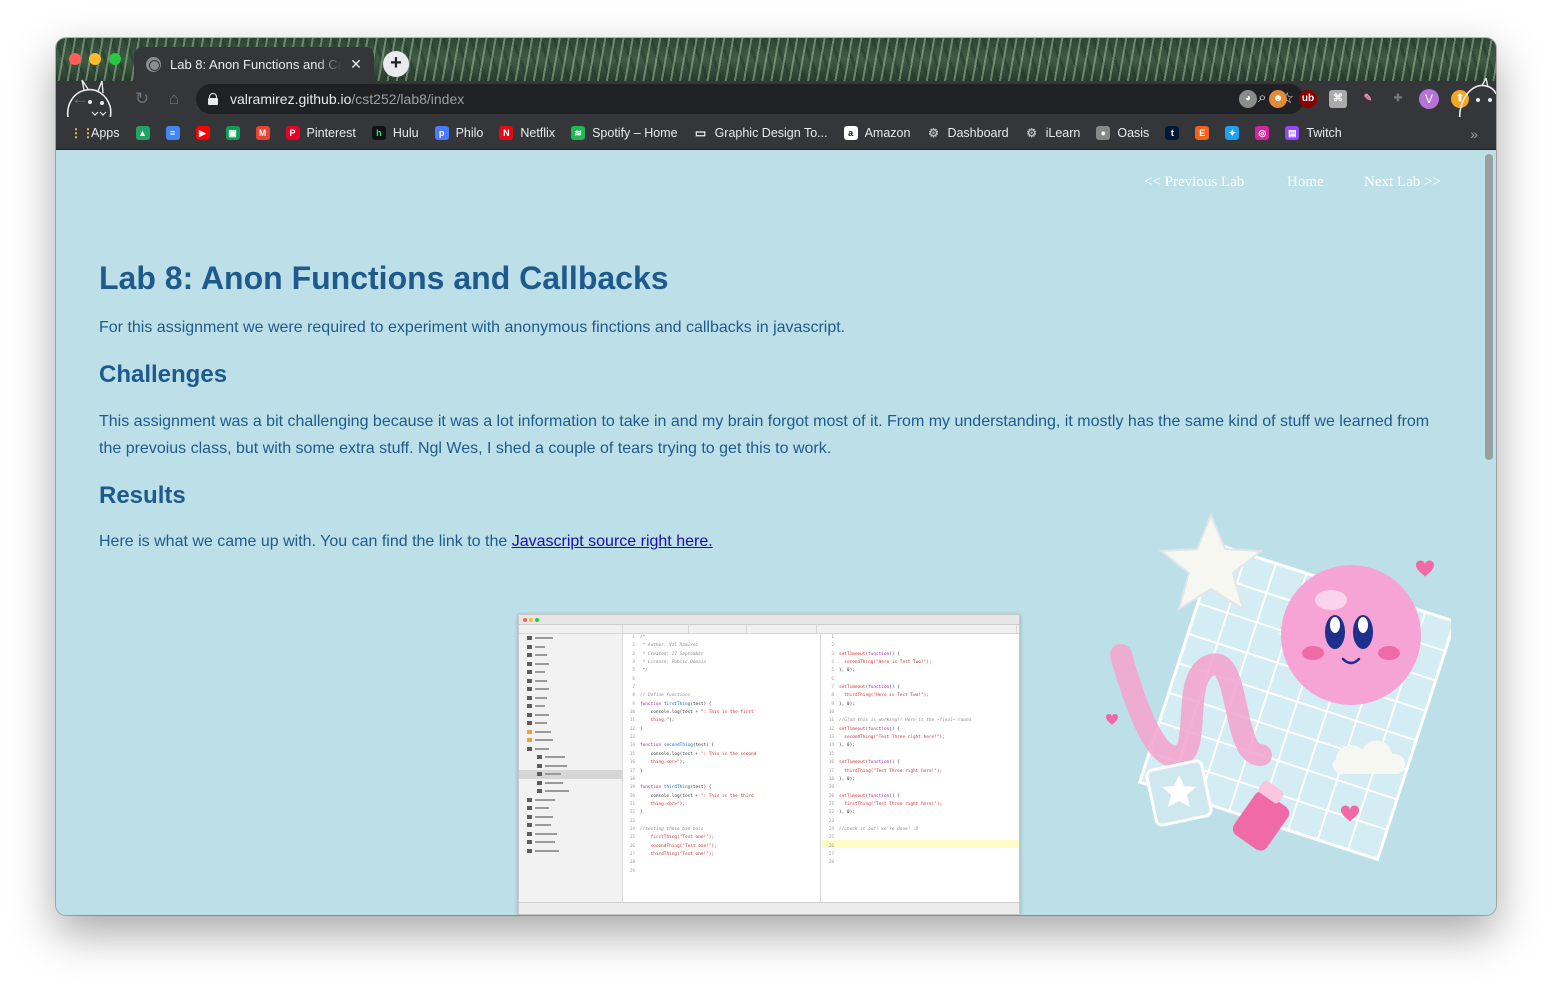  I want to click on bookmark-philo: p Philo, so click(459, 133).